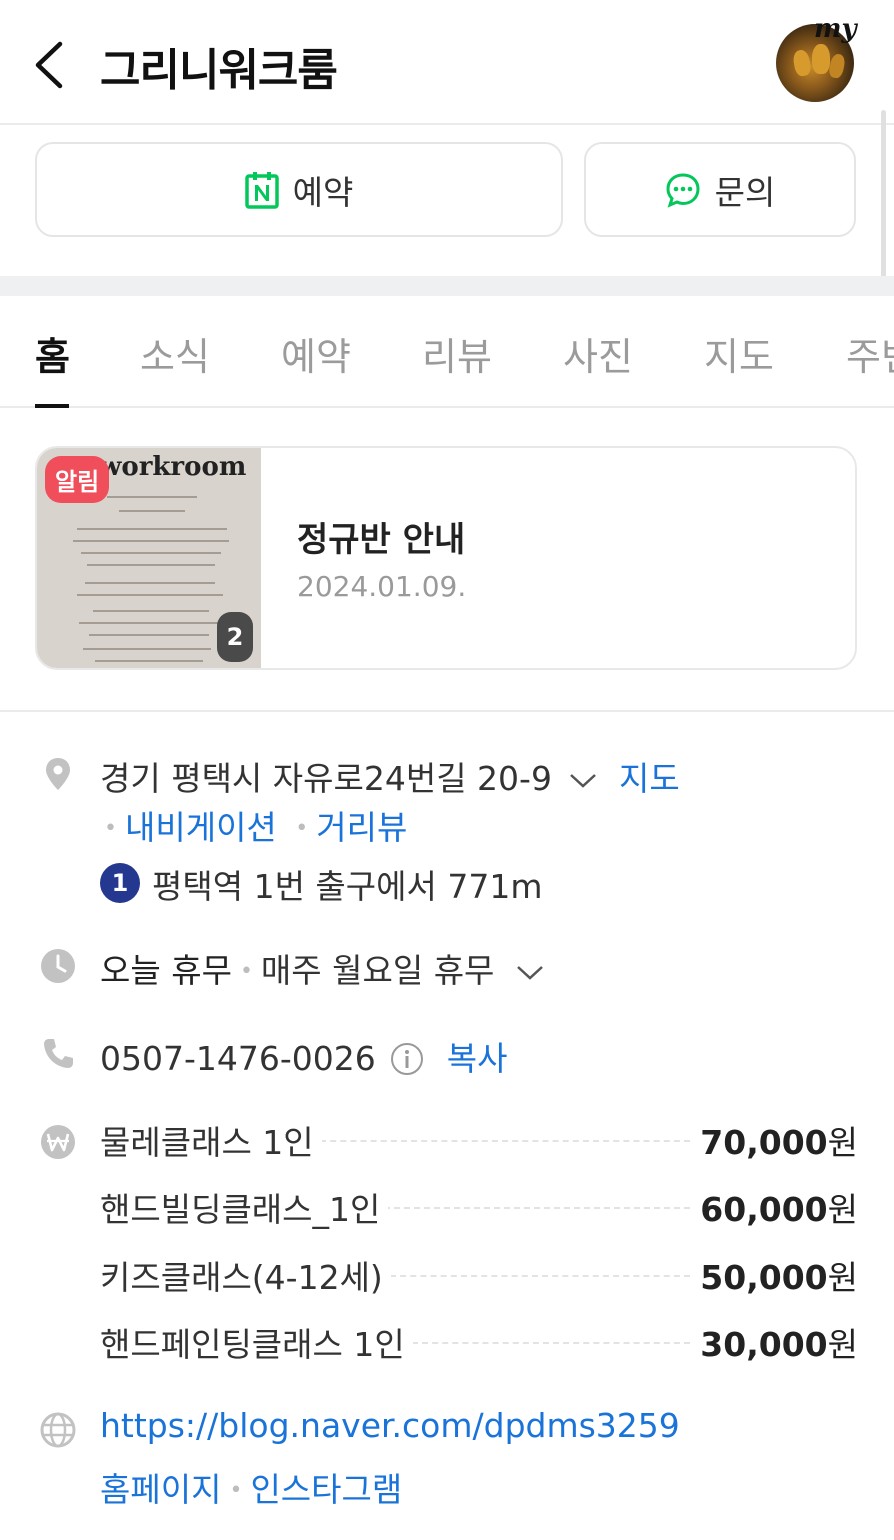 Image resolution: width=894 pixels, height=1540 pixels. I want to click on notice-card: workroom 알림 2 정규반 안내 2024.01.09., so click(446, 558).